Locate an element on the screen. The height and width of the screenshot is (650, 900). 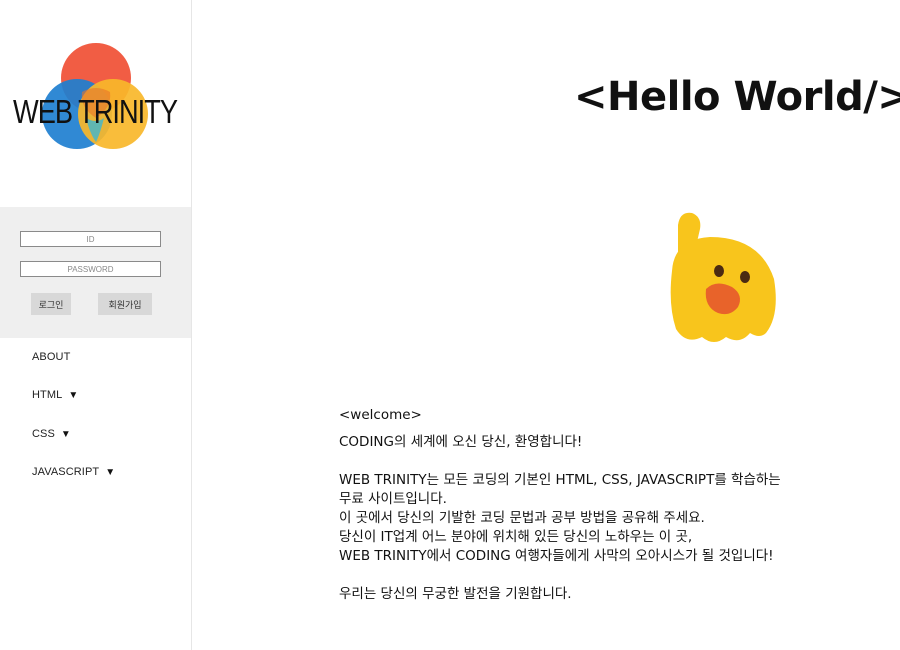
id-input is located at coordinates (90, 239).